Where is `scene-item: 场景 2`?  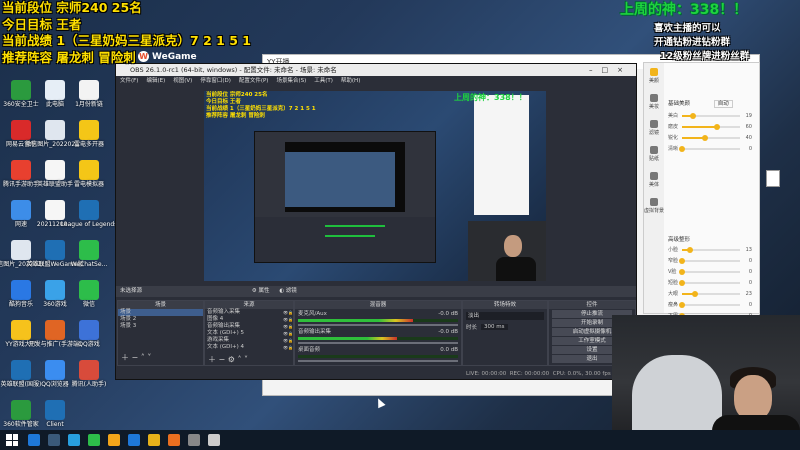
scene-item: 场景 2 is located at coordinates (160, 319).